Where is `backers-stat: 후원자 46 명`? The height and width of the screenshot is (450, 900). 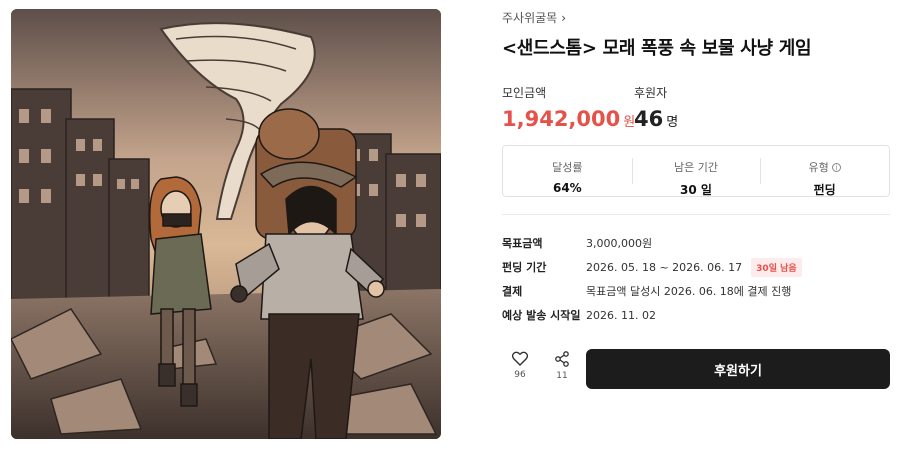
backers-stat: 후원자 46 명 is located at coordinates (656, 107).